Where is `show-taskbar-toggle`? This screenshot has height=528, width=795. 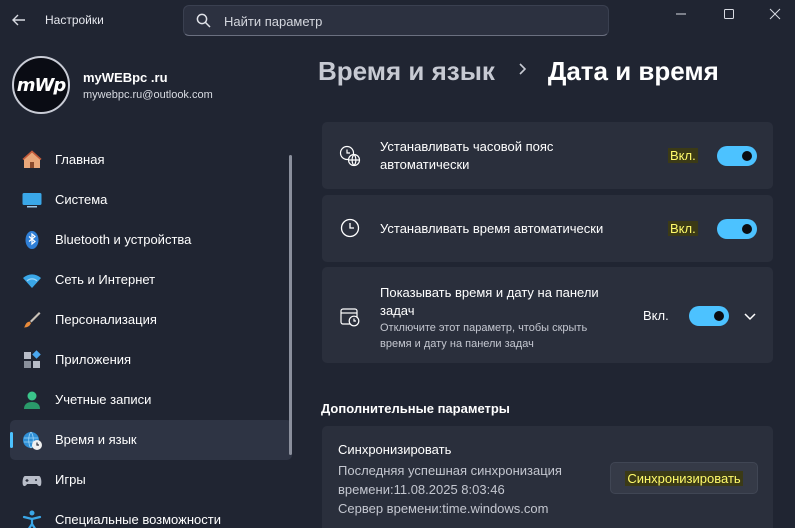 show-taskbar-toggle is located at coordinates (709, 316).